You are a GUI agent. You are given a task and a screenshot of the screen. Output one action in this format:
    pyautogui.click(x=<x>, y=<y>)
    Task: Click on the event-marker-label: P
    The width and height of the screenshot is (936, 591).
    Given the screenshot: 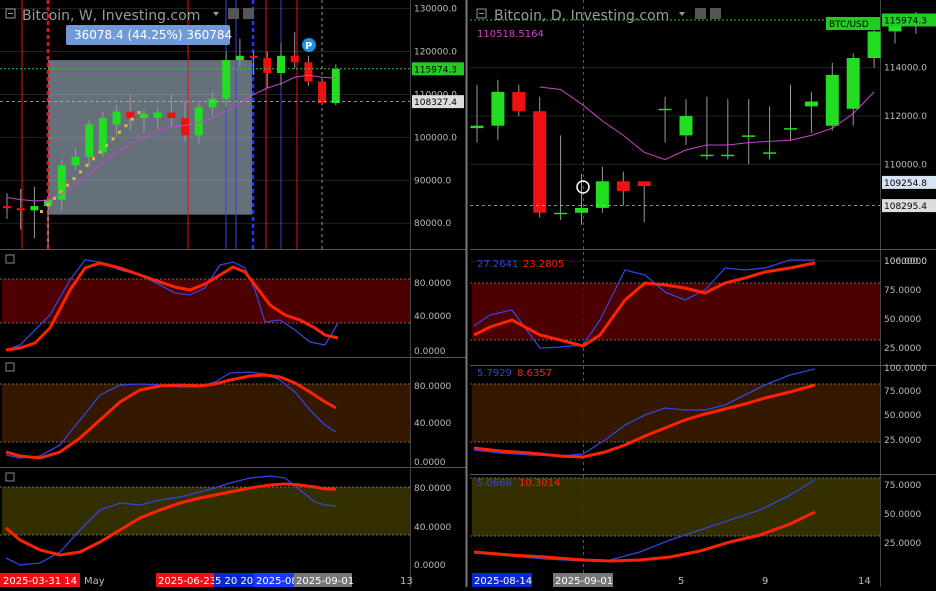 What is the action you would take?
    pyautogui.click(x=308, y=46)
    